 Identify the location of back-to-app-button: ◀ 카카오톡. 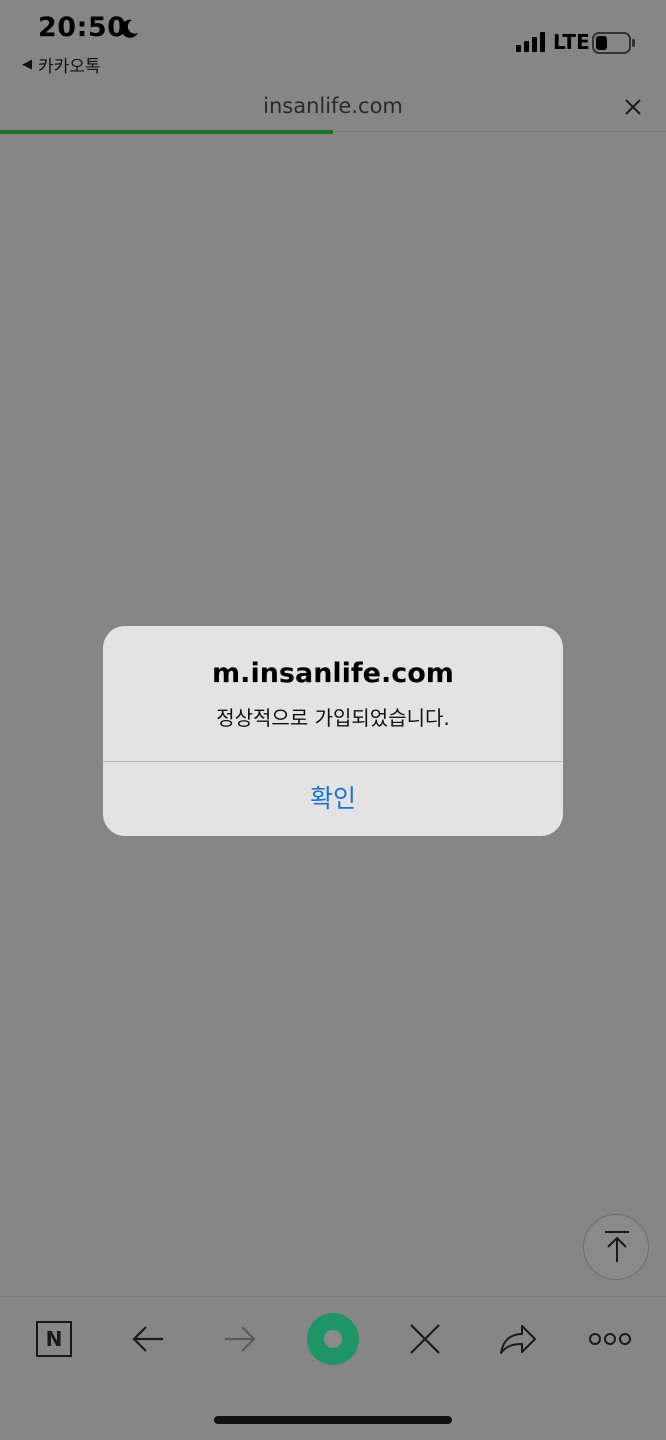
(61, 64).